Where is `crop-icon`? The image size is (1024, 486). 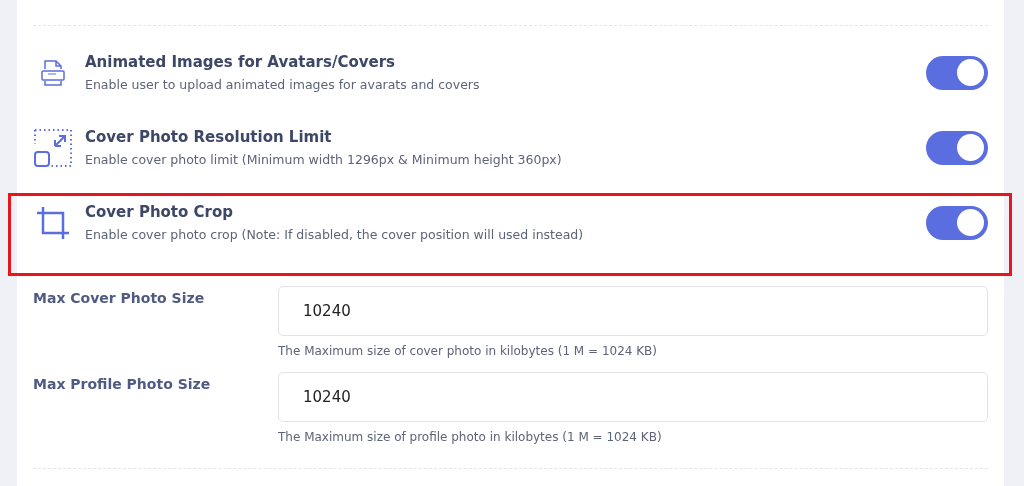
crop-icon is located at coordinates (53, 222).